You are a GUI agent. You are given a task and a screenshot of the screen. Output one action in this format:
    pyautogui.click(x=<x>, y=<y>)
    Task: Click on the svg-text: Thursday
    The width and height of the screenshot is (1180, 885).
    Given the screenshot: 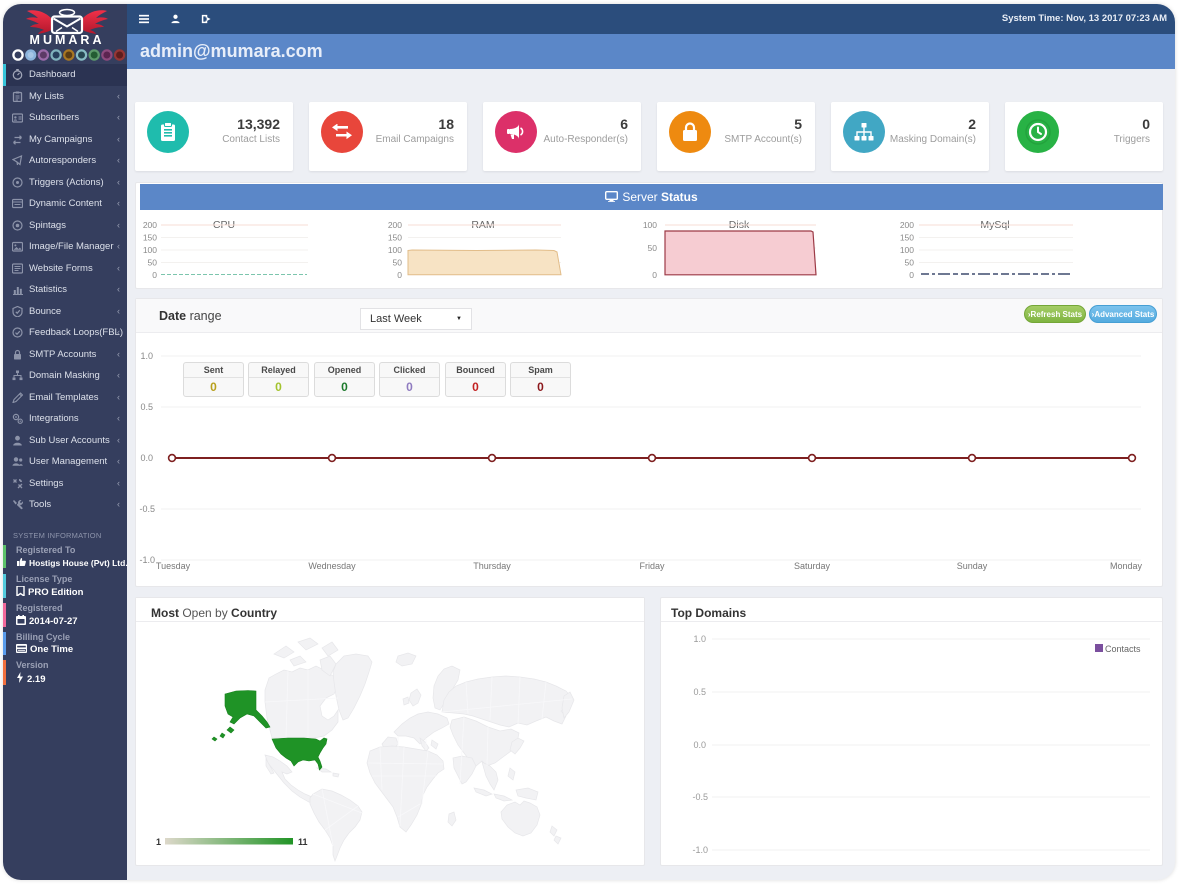 What is the action you would take?
    pyautogui.click(x=492, y=566)
    